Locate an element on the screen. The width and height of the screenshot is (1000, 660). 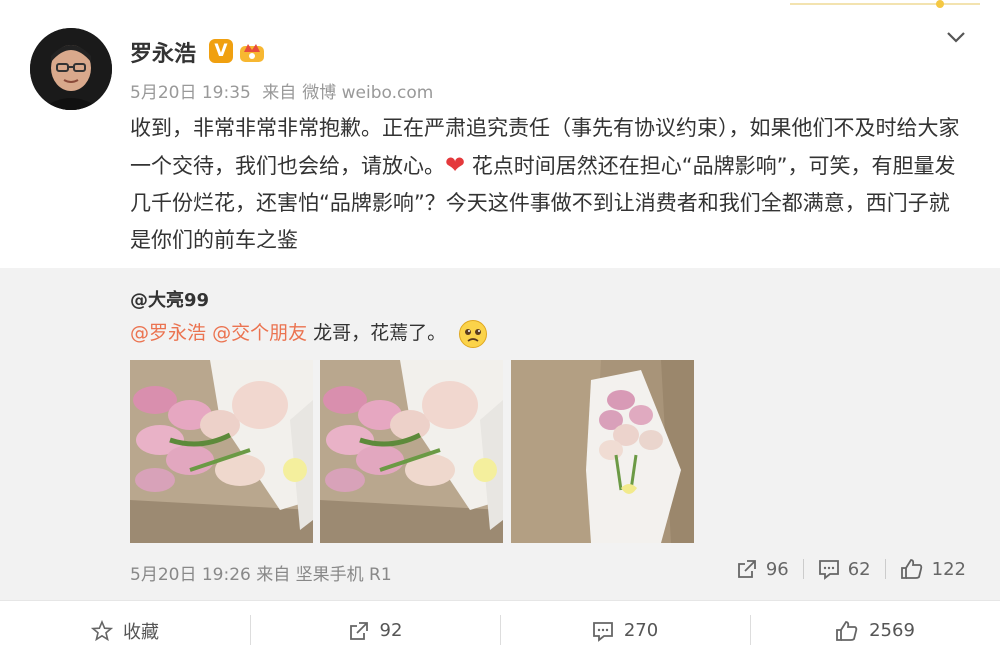
repost-meta: 5月20日 19:26 来自 坚果手机 R1 is located at coordinates (261, 572).